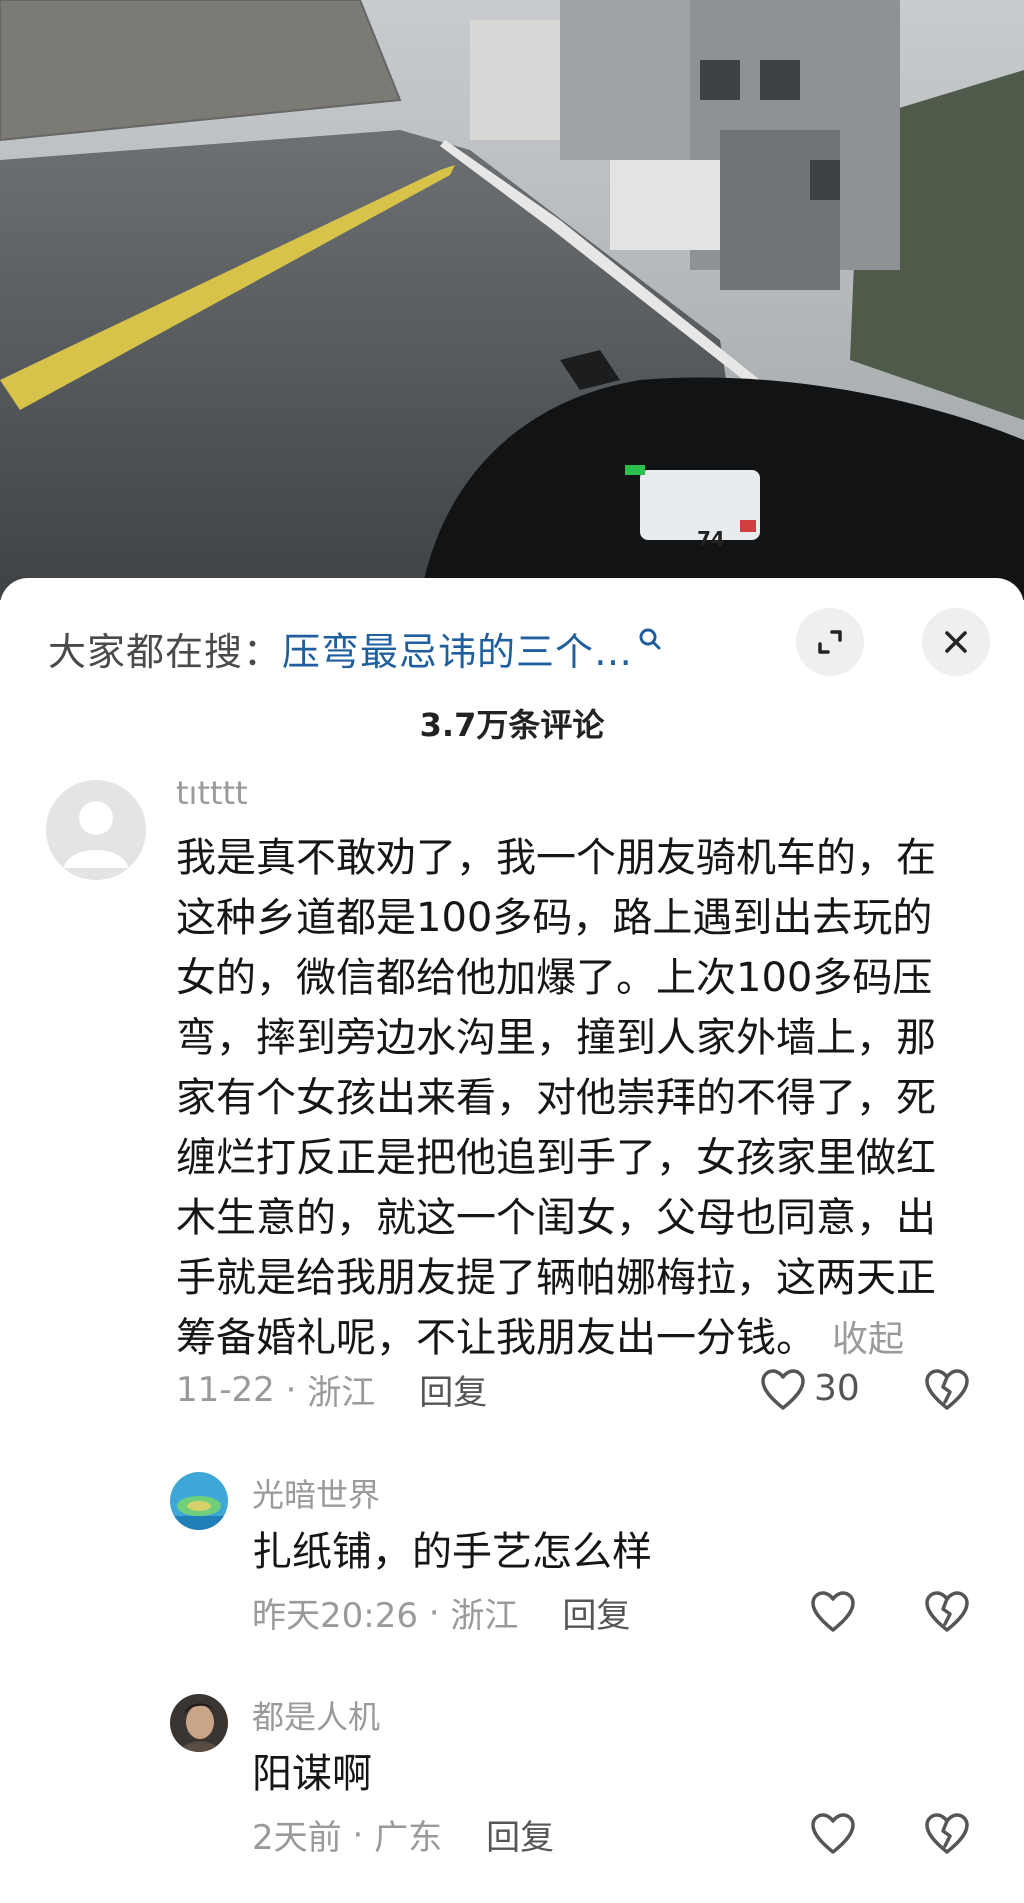  Describe the element at coordinates (341, 1393) in the screenshot. I see `comment-location: 浙江` at that location.